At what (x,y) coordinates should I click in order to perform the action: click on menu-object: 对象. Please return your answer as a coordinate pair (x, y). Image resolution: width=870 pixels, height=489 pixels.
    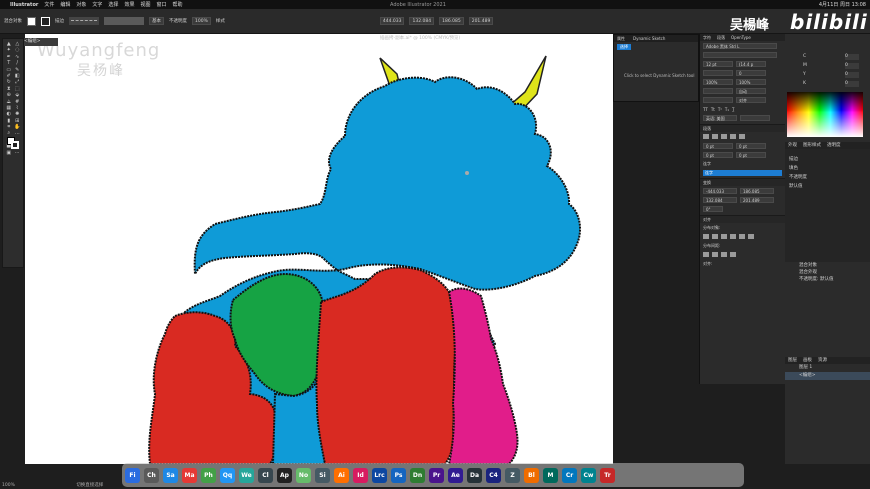
    Looking at the image, I should click on (81, 4).